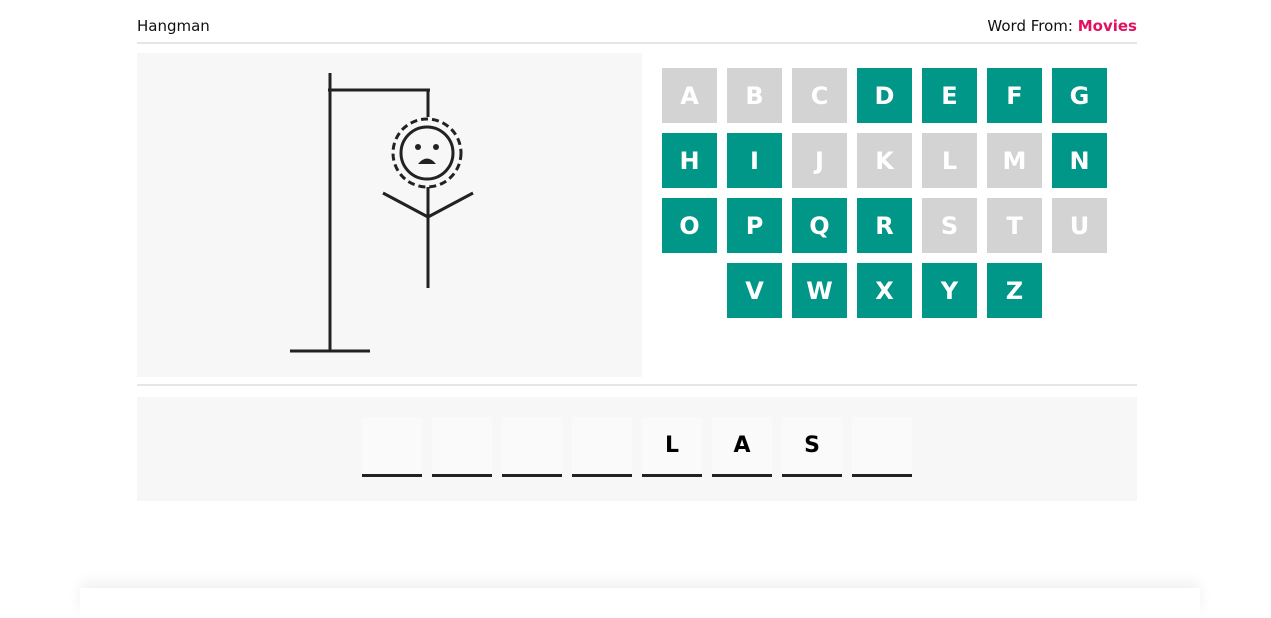 The width and height of the screenshot is (1271, 618). What do you see at coordinates (1014, 95) in the screenshot?
I see `key-f: F` at bounding box center [1014, 95].